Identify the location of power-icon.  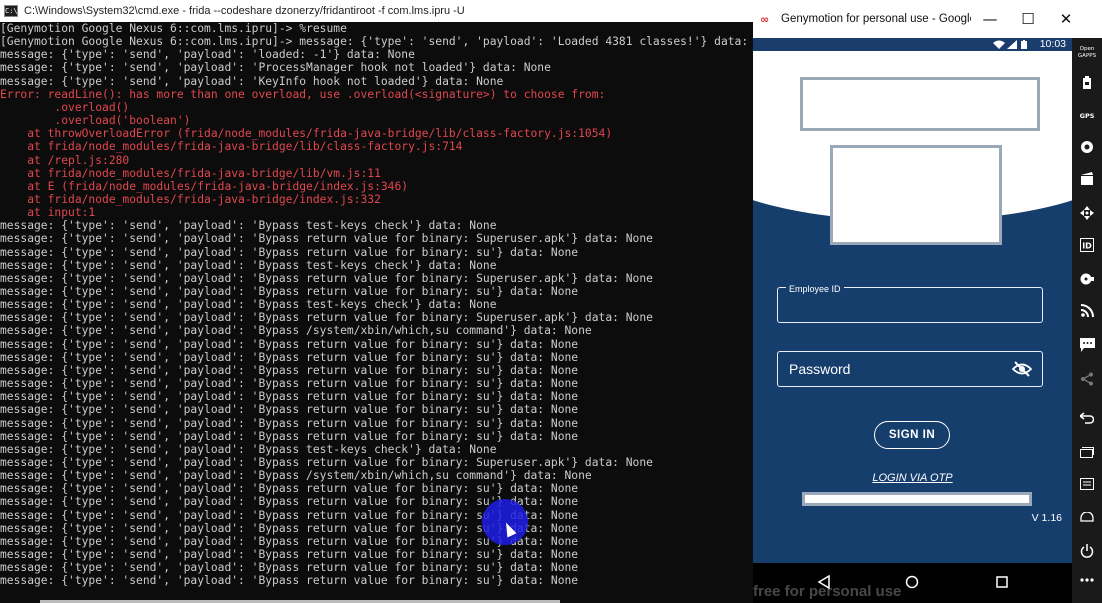
(1087, 551).